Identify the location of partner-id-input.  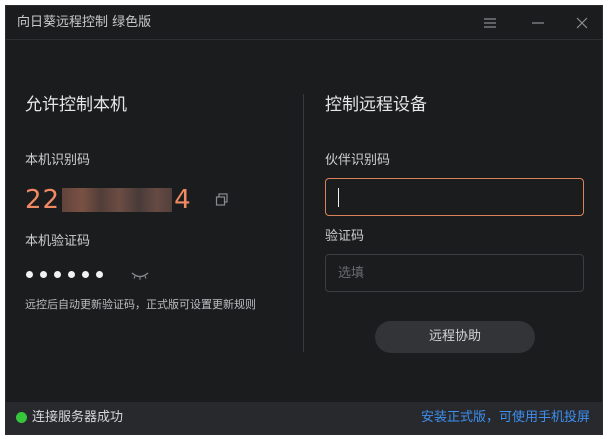
(454, 197).